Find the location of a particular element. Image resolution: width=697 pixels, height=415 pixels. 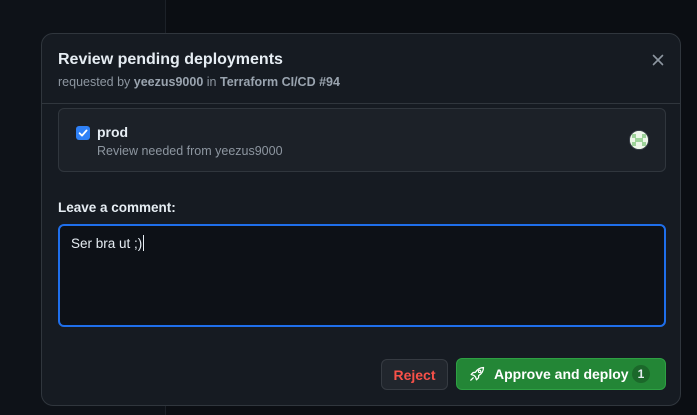

text-caret is located at coordinates (144, 243).